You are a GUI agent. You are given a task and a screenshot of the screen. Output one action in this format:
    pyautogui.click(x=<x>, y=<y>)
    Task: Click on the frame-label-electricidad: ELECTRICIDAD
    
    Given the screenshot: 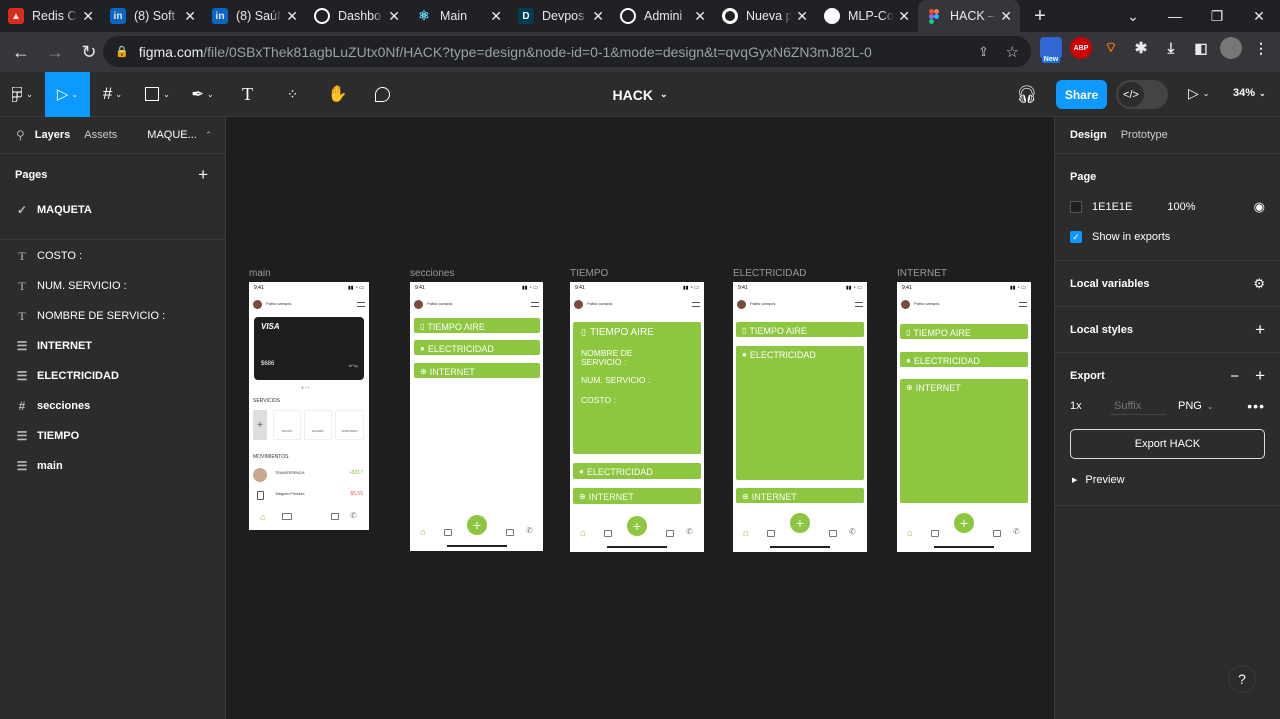 What is the action you would take?
    pyautogui.click(x=769, y=273)
    